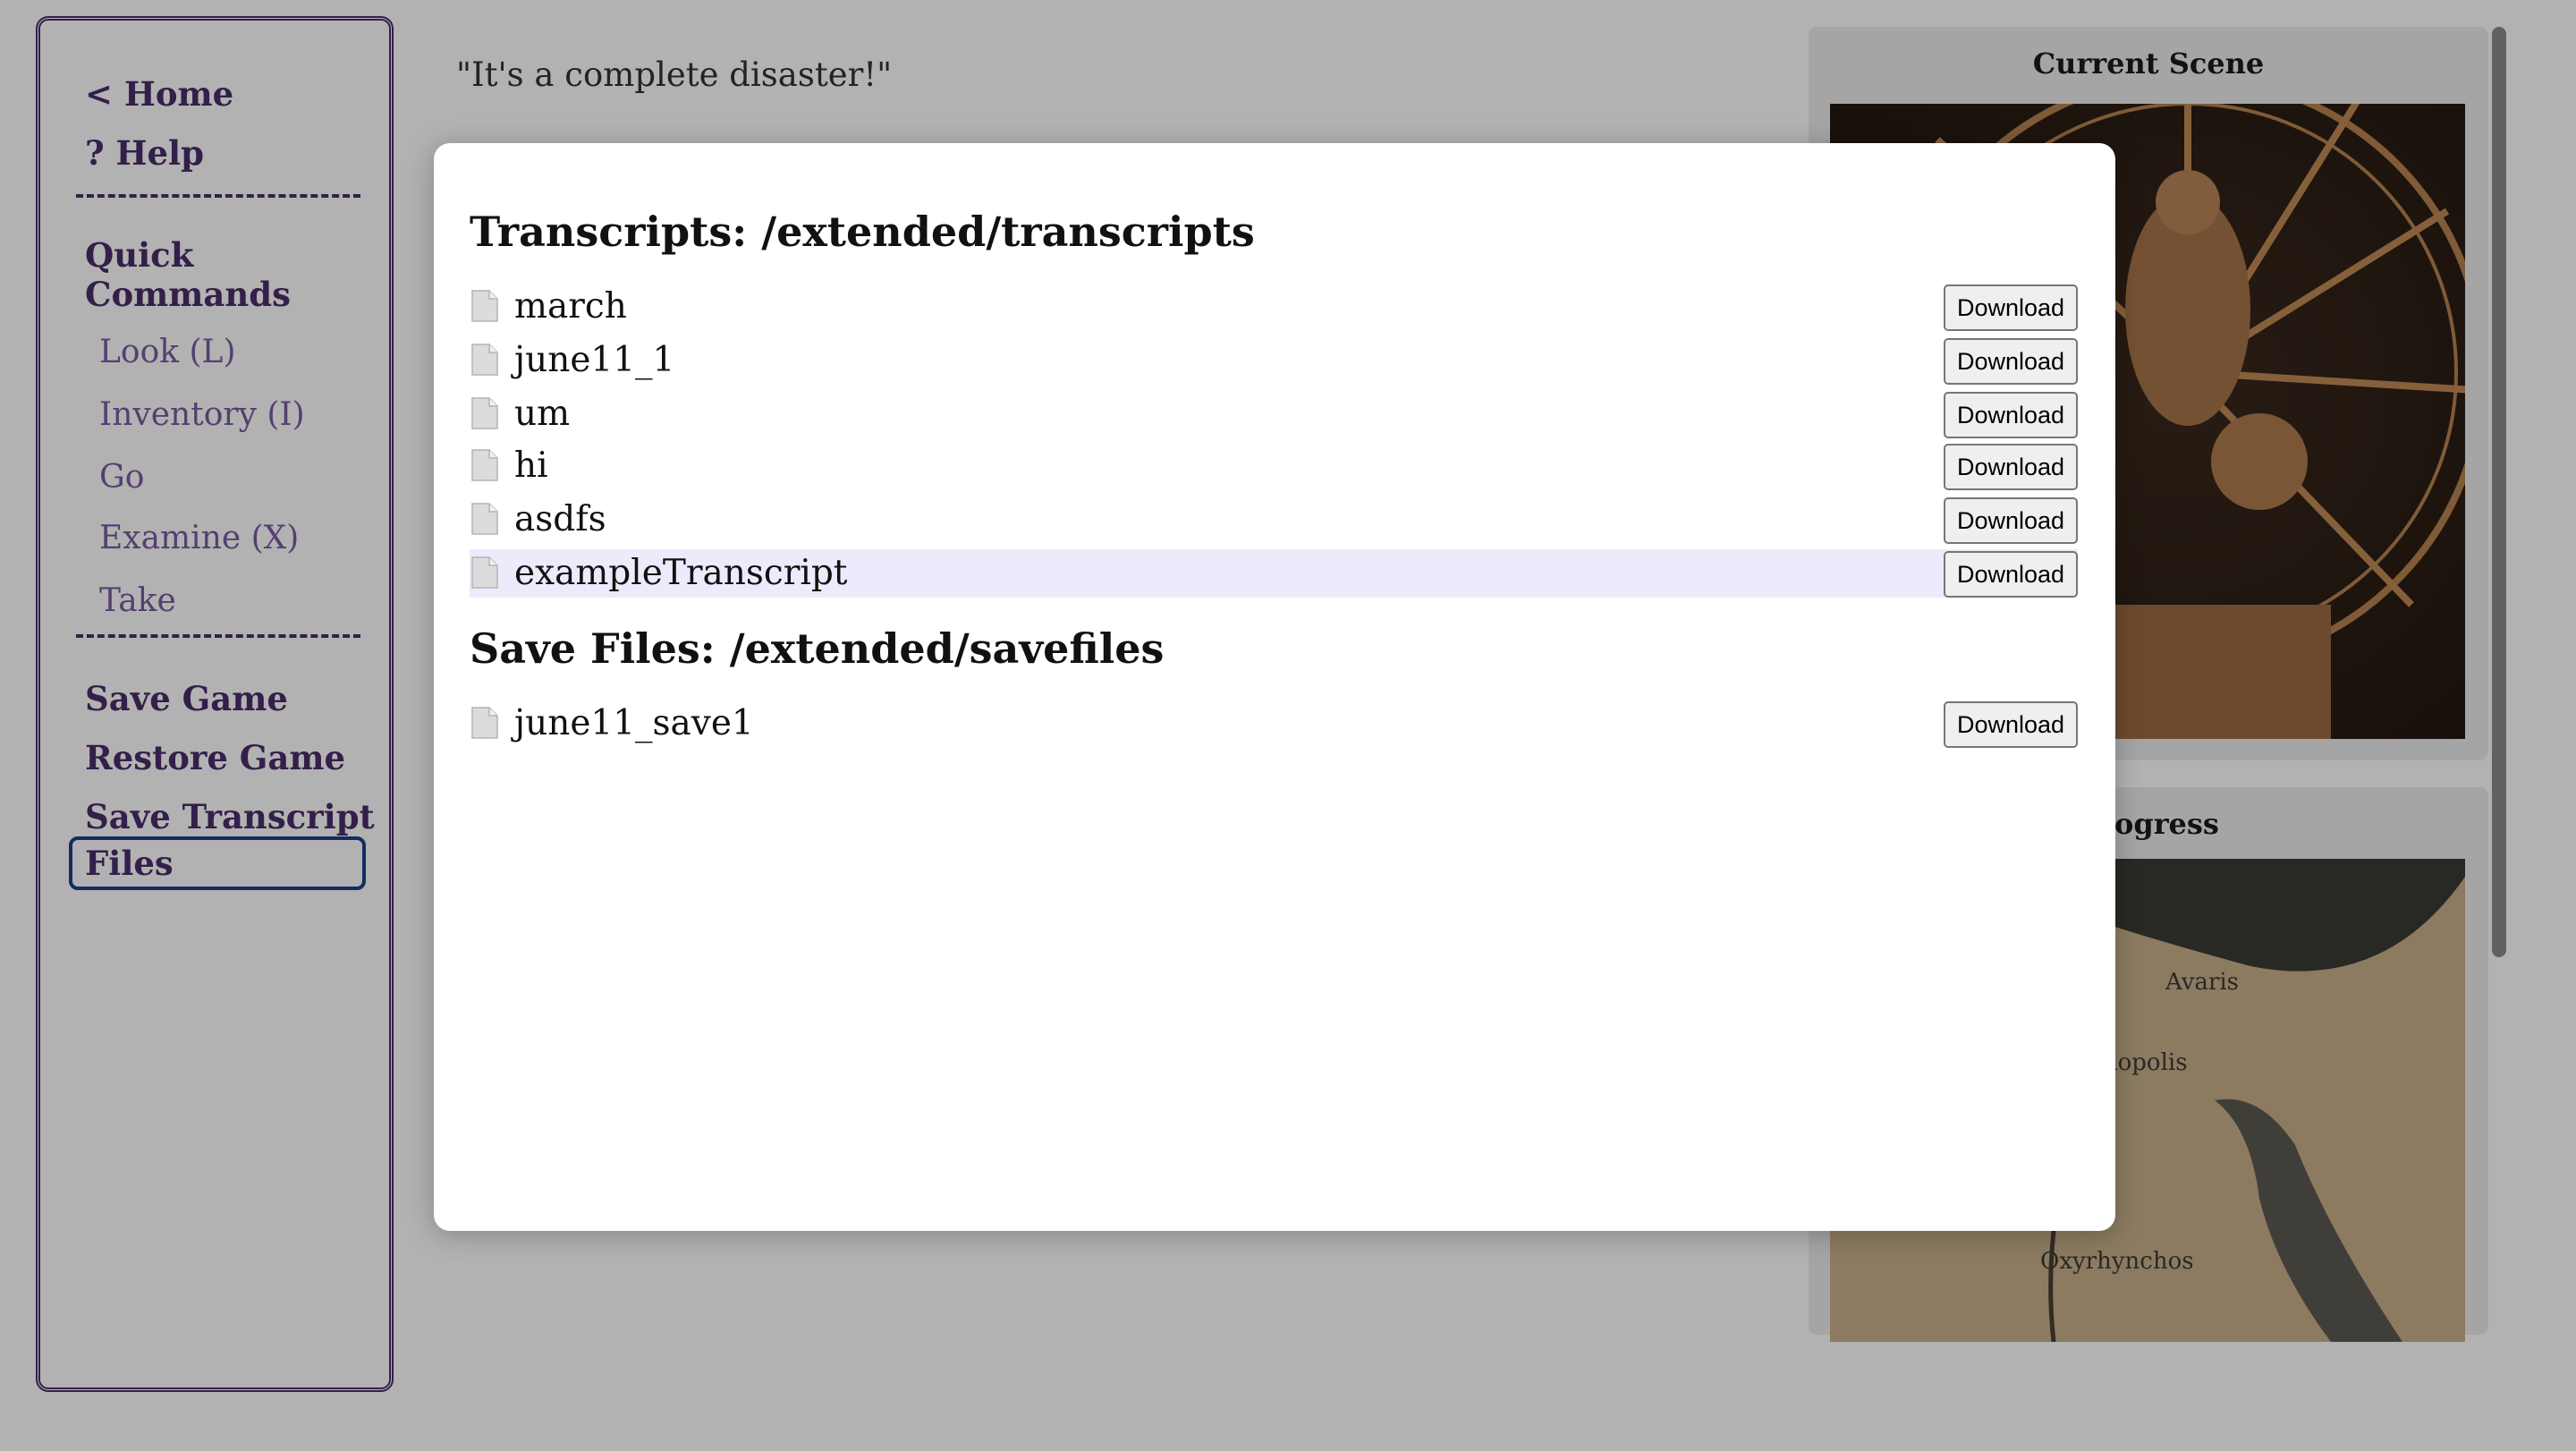  What do you see at coordinates (1274, 520) in the screenshot?
I see `transcript-row: asdfs Download` at bounding box center [1274, 520].